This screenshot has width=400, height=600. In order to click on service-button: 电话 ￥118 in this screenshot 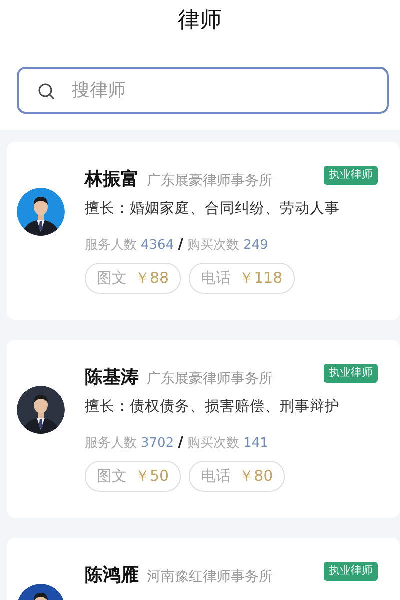, I will do `click(242, 278)`.